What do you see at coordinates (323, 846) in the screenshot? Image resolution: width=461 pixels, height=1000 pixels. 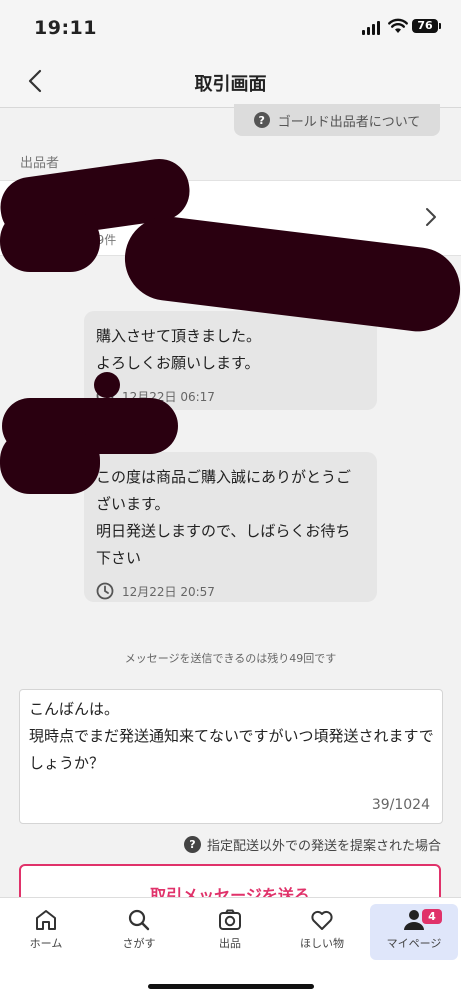 I see `shipping-proposal-help-label: 指定配送以外での発送を提案された場合` at bounding box center [323, 846].